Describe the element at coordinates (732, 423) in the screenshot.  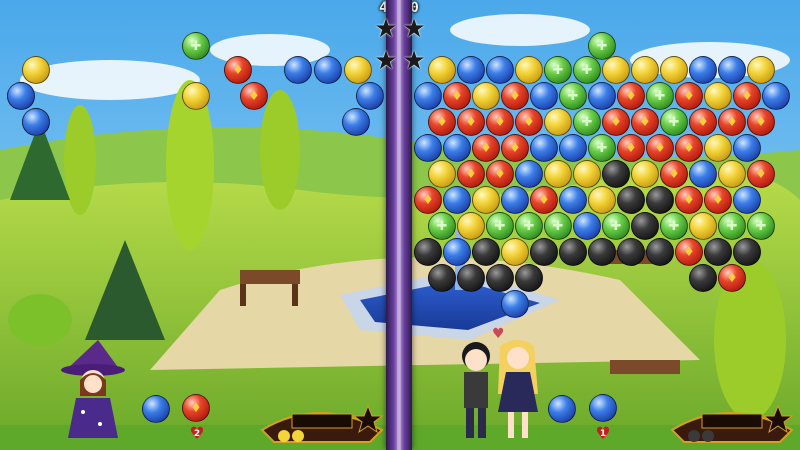
I see `right-launcher-icon` at that location.